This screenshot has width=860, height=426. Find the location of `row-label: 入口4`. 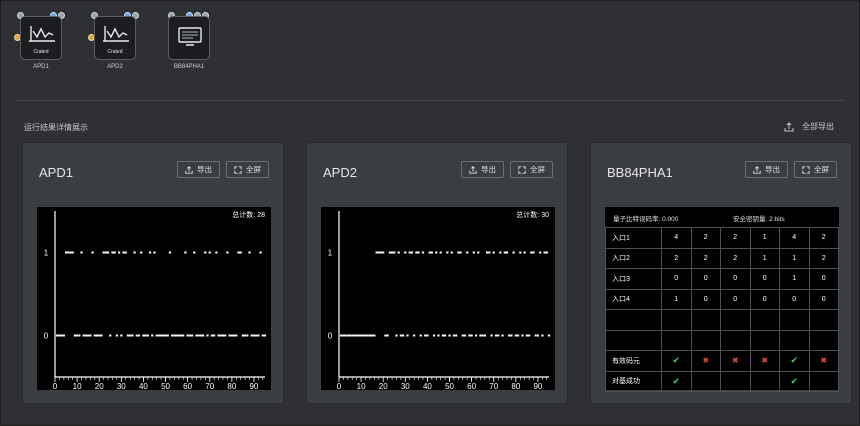

row-label: 入口4 is located at coordinates (633, 299).